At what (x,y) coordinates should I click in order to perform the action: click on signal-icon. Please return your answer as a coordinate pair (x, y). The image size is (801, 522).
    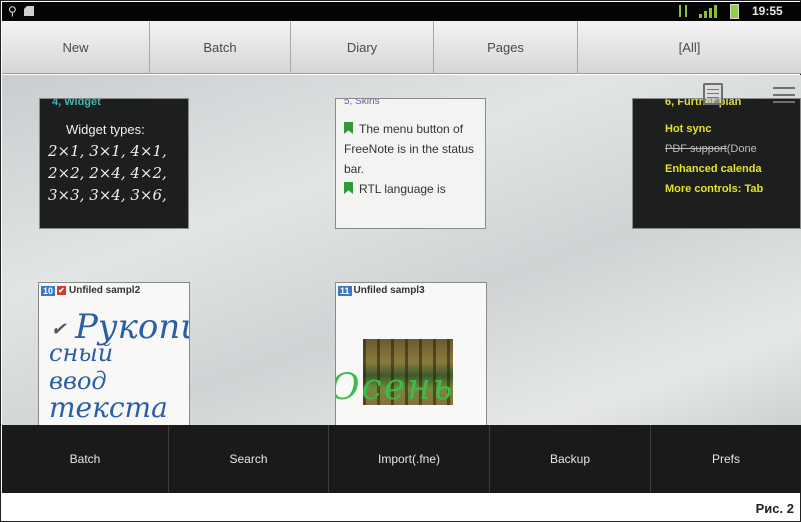
    Looking at the image, I should click on (708, 11).